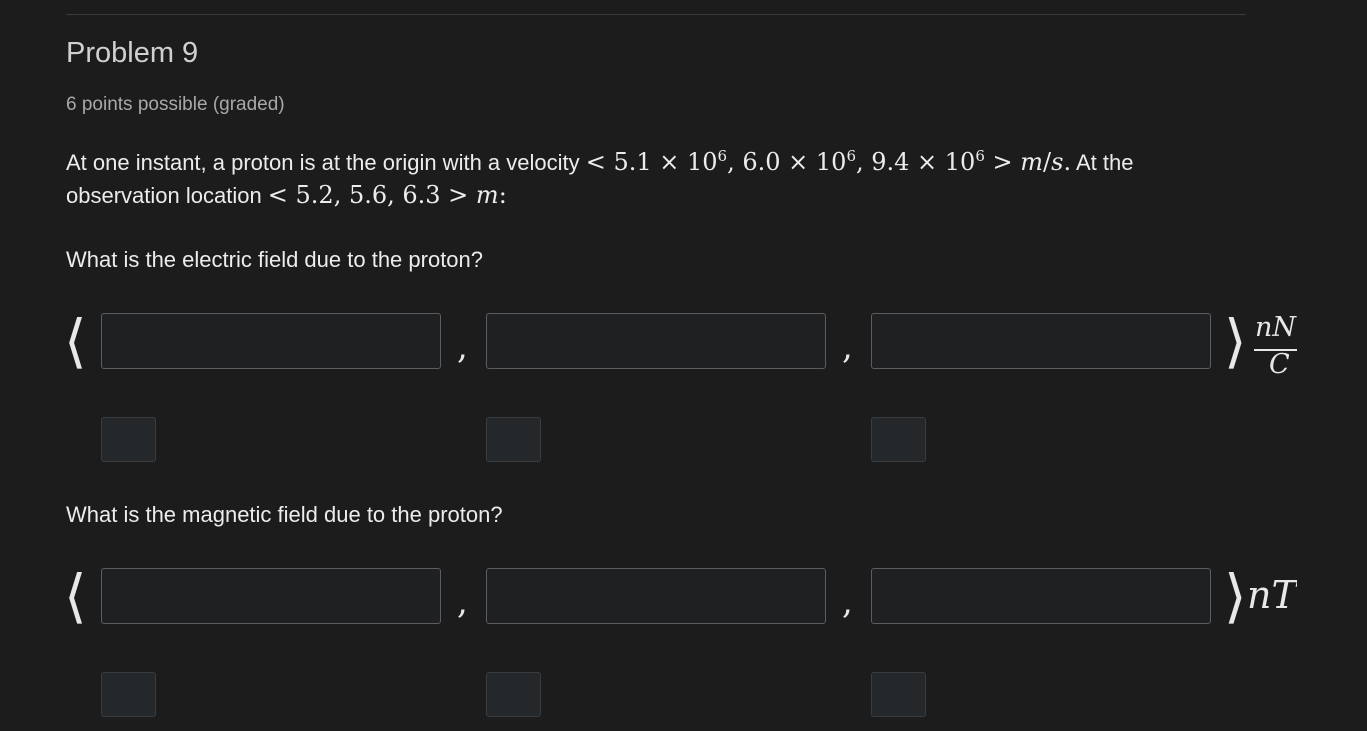  What do you see at coordinates (898, 694) in the screenshot?
I see `magnetic-z-status` at bounding box center [898, 694].